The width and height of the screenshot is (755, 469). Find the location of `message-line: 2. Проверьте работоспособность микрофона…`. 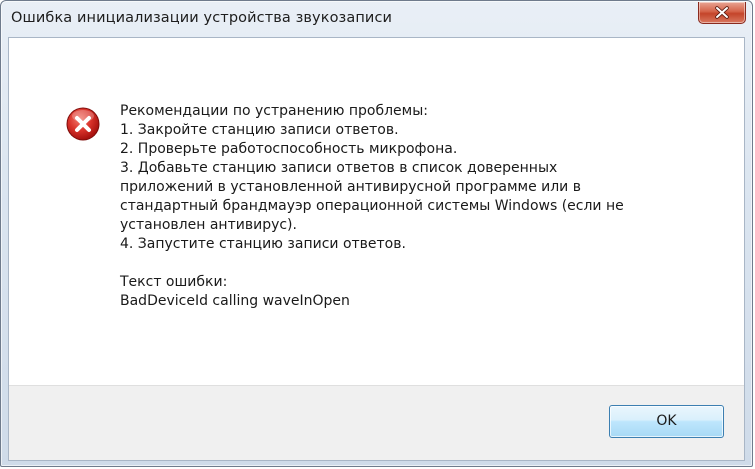

message-line: 2. Проверьте работоспособность микрофона… is located at coordinates (289, 149).